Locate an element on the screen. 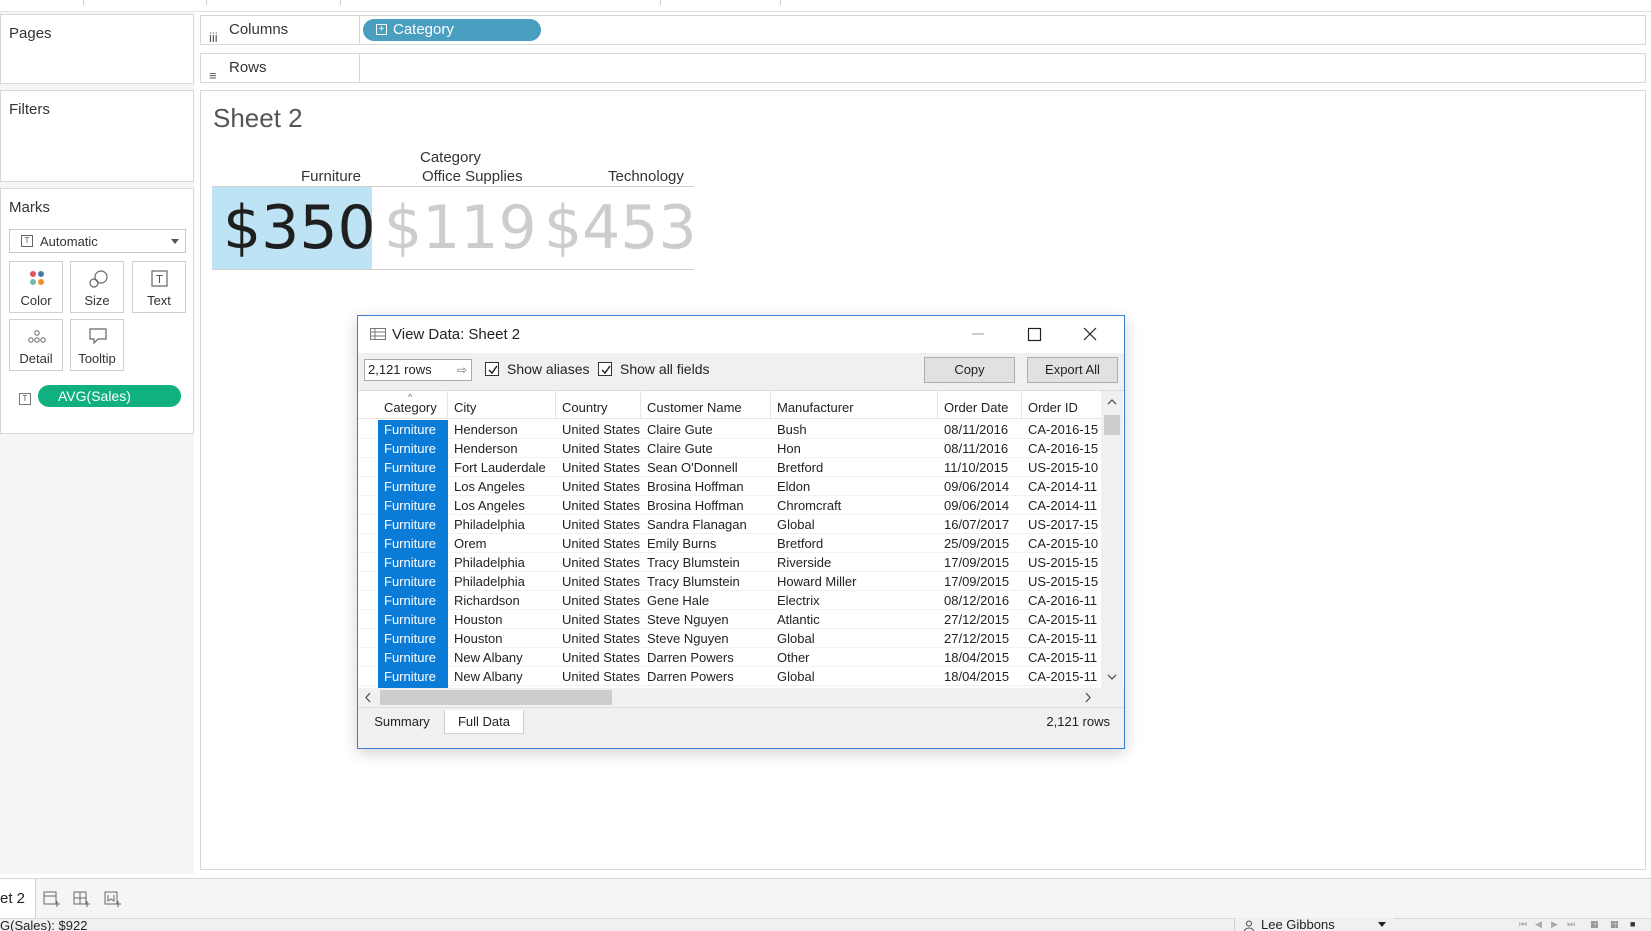 This screenshot has height=931, width=1651. new-story-icon is located at coordinates (113, 899).